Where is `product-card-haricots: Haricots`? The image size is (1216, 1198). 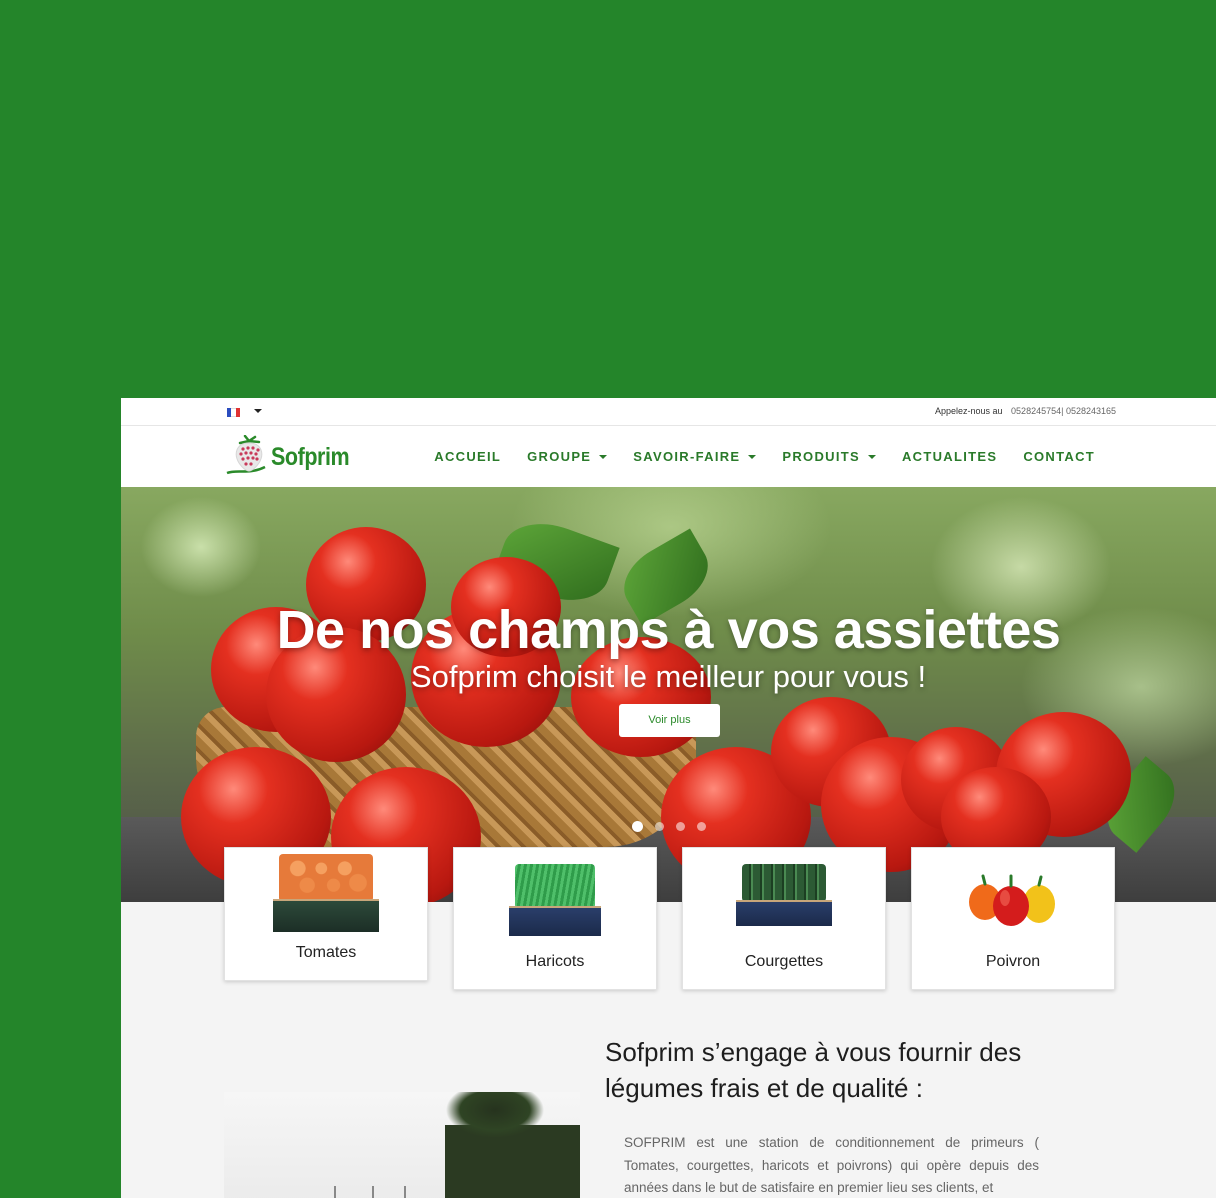
product-card-haricots: Haricots is located at coordinates (555, 918).